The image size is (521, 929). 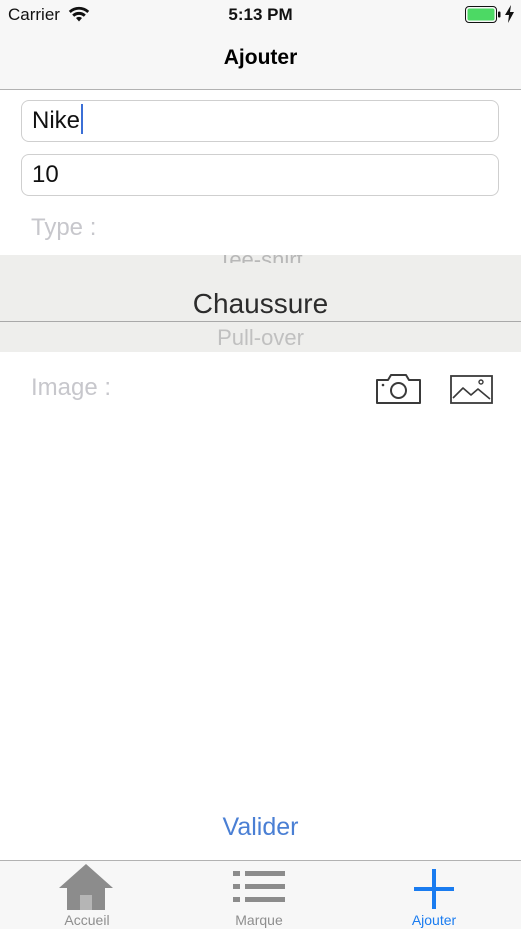 What do you see at coordinates (260, 175) in the screenshot?
I see `quantity-field: 10` at bounding box center [260, 175].